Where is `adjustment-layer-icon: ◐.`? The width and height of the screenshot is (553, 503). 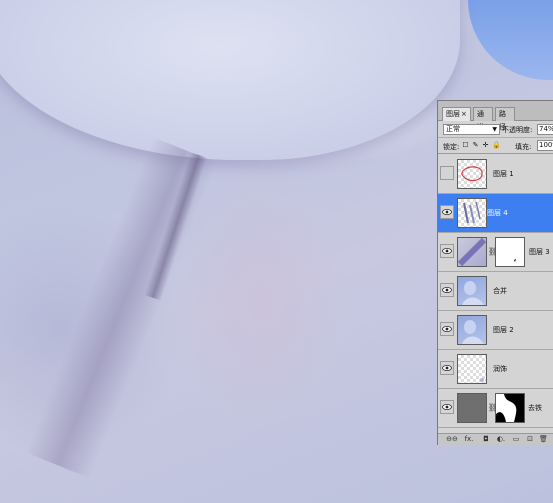
adjustment-layer-icon: ◐. is located at coordinates (501, 439).